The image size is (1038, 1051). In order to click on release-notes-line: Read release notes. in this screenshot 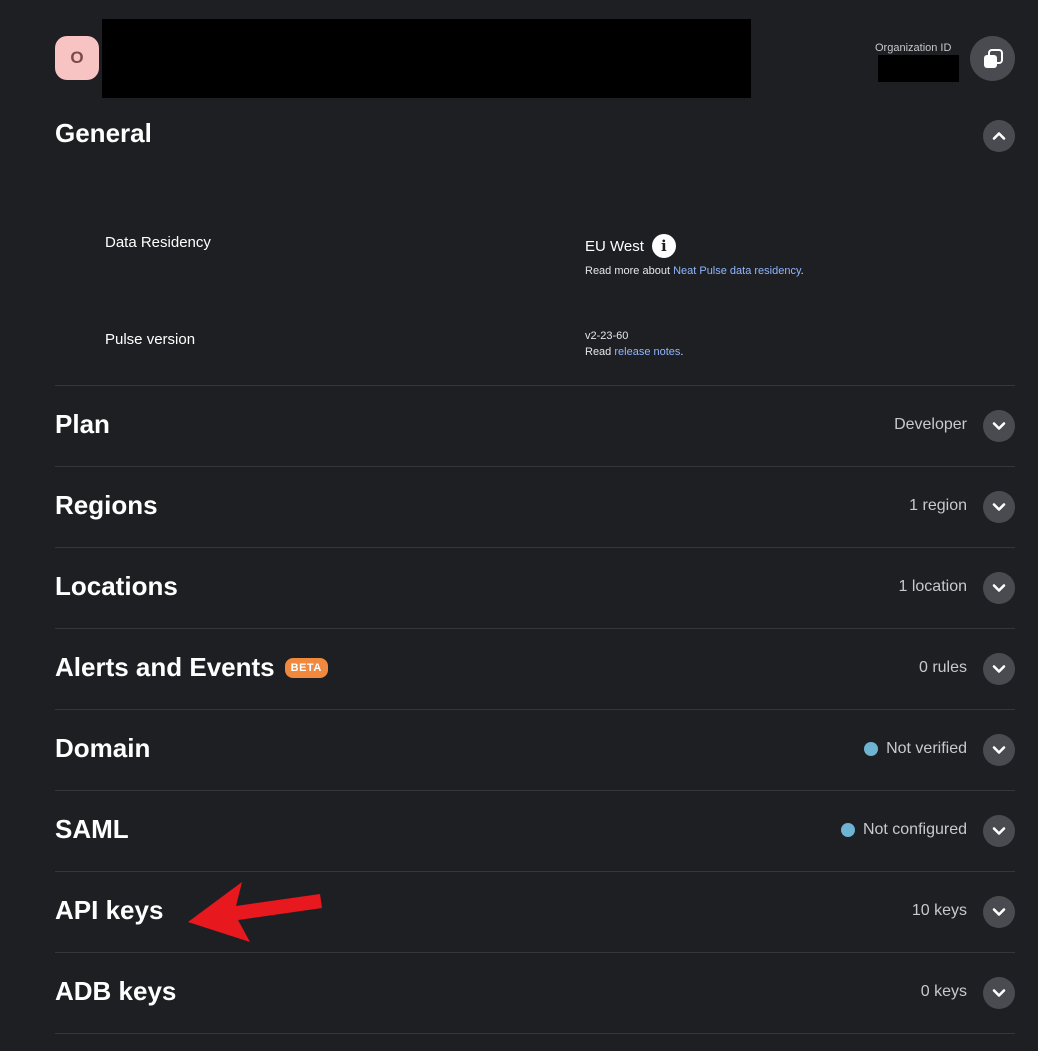, I will do `click(634, 352)`.